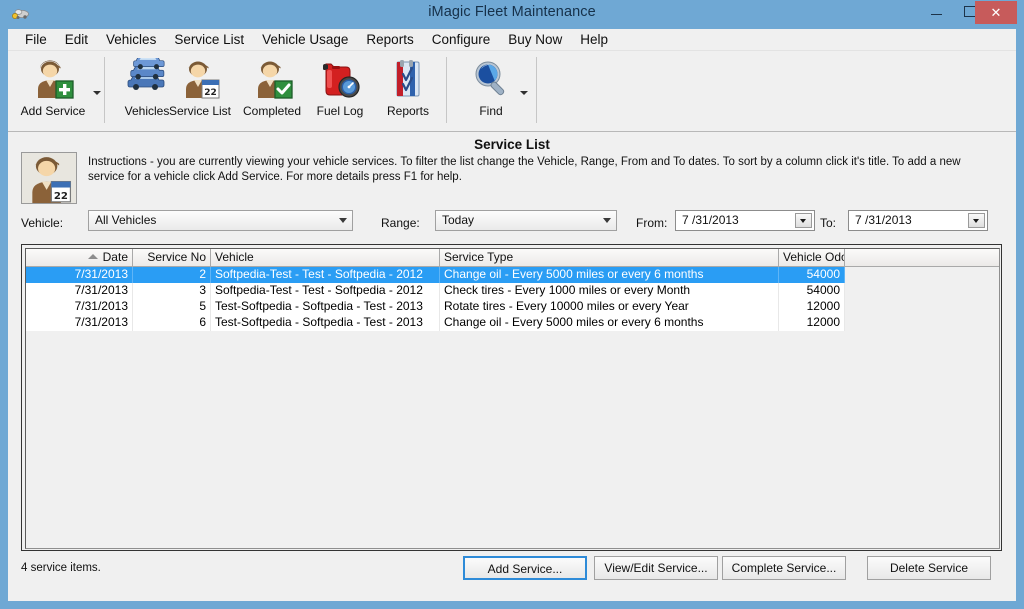  I want to click on delete-service-button: Delete Service, so click(929, 568).